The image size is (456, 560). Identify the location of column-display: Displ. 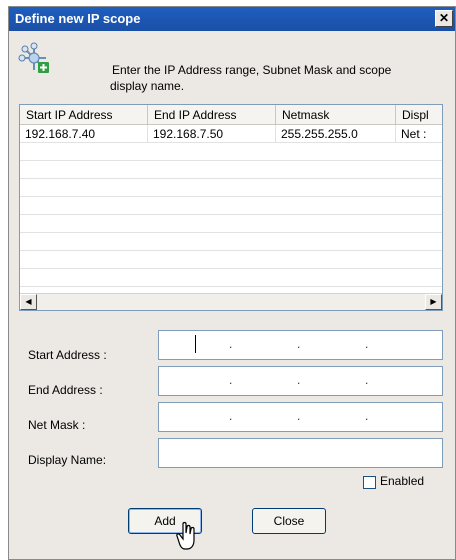
(419, 115).